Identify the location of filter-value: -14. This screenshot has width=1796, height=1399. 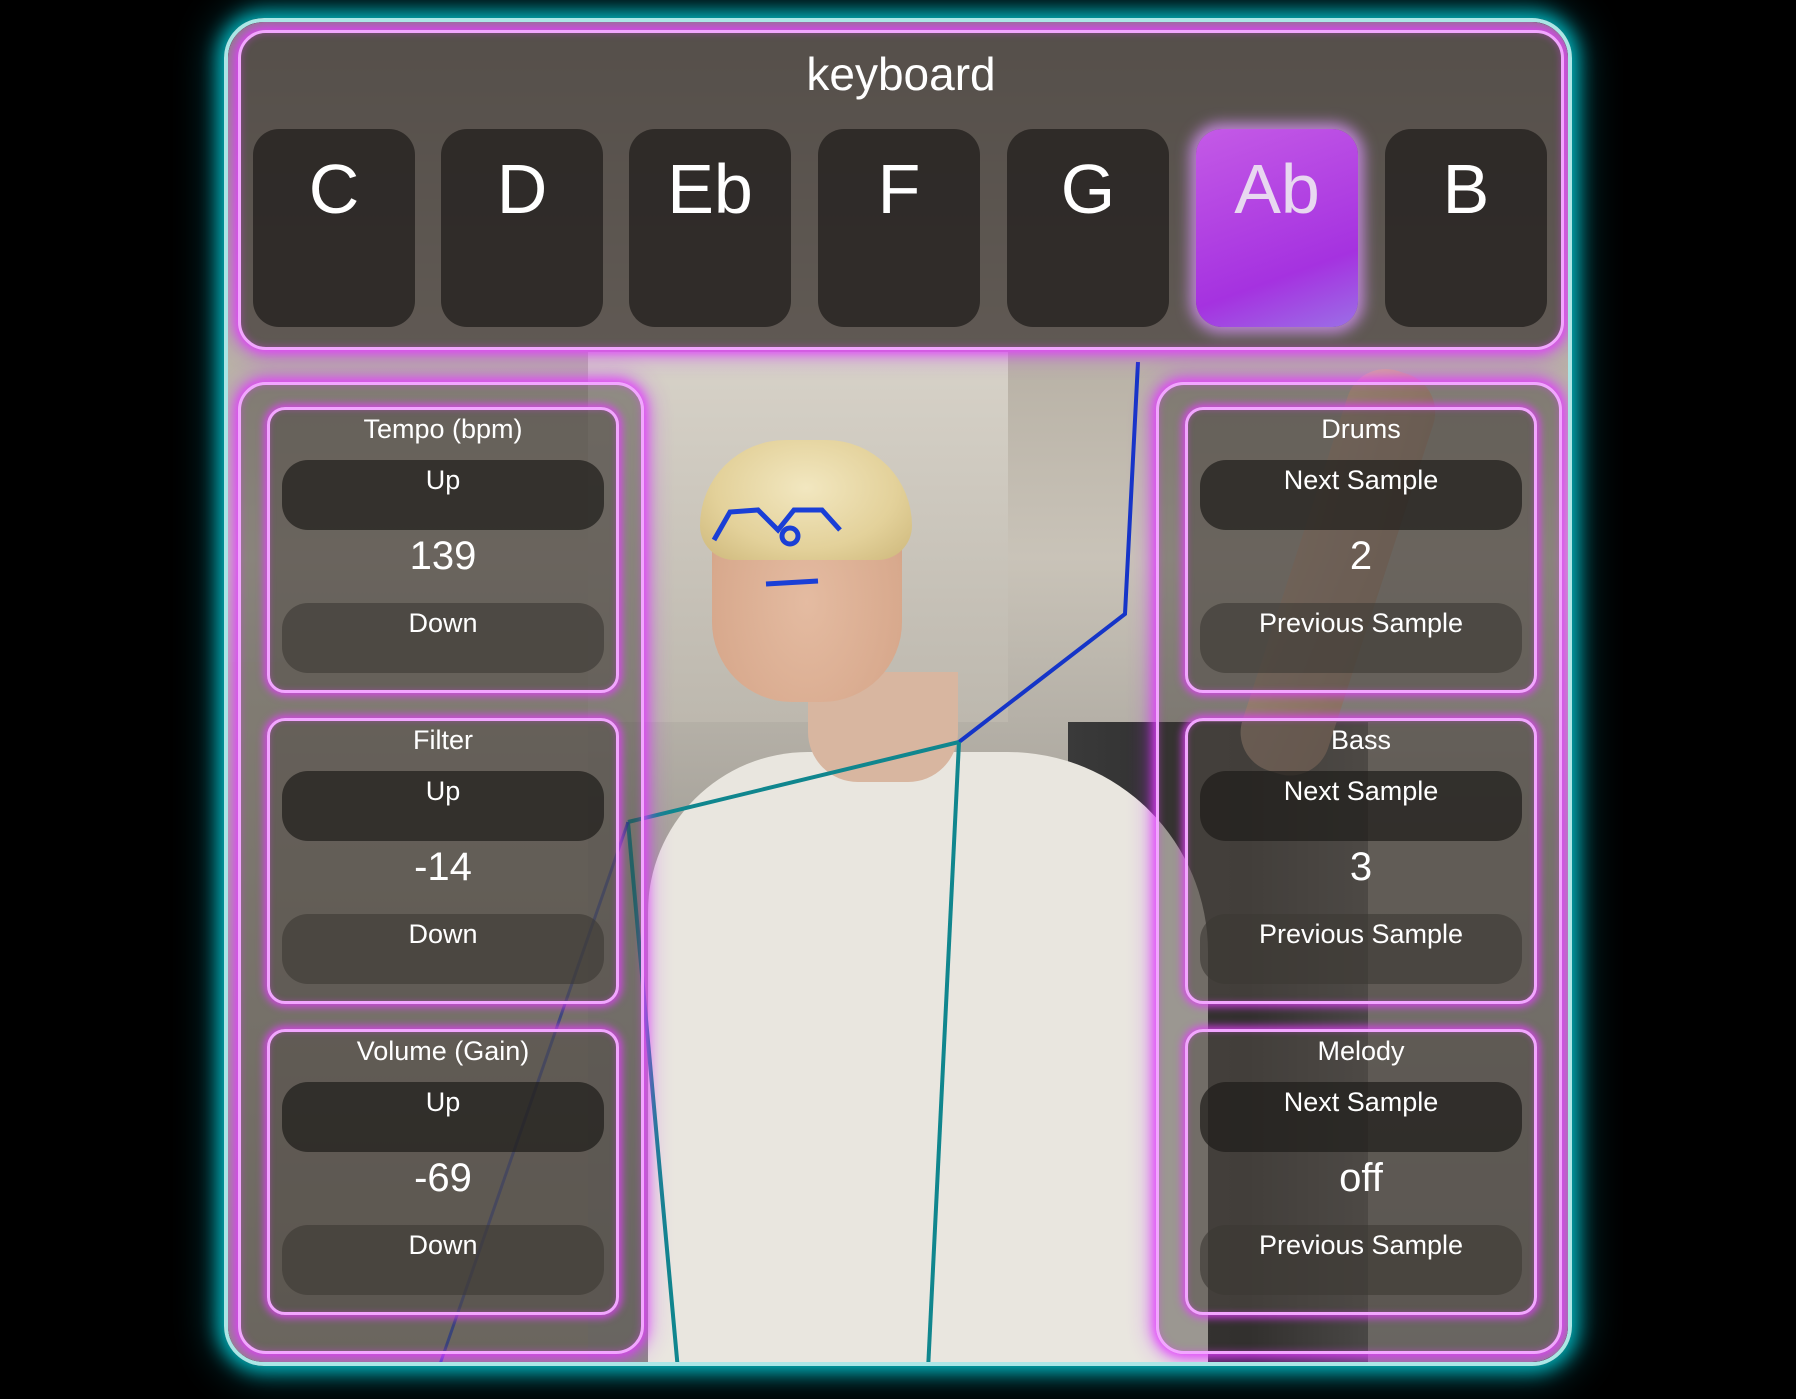
(443, 867).